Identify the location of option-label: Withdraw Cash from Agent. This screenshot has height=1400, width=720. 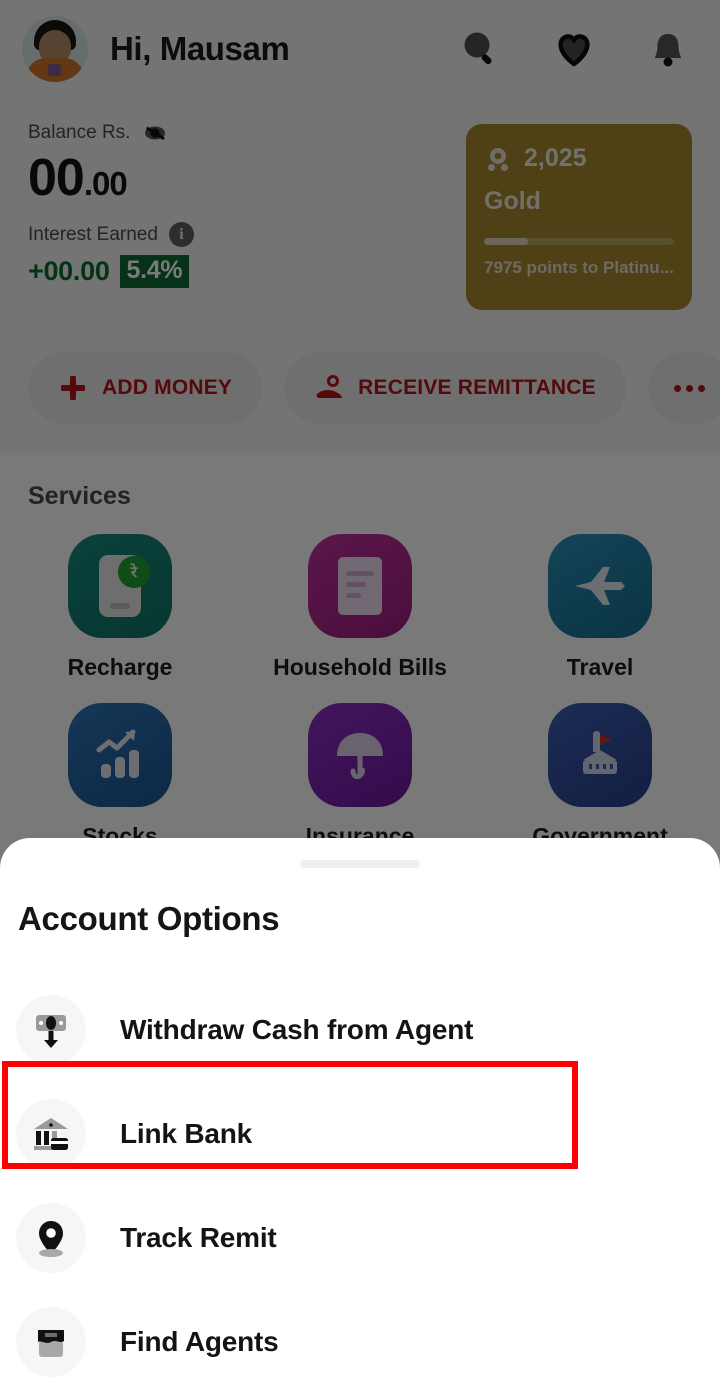
(297, 1029).